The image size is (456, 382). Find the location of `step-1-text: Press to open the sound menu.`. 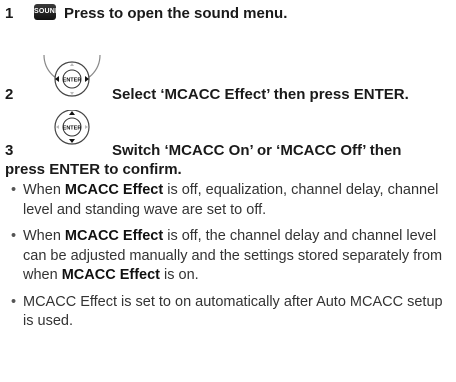

step-1-text: Press to open the sound menu. is located at coordinates (176, 13).